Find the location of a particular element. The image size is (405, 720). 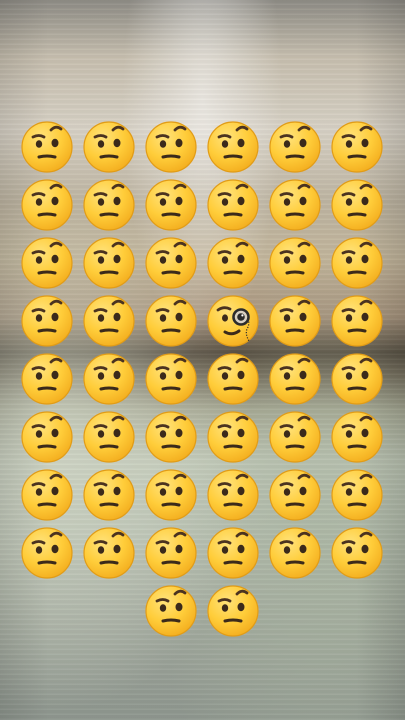

monocle-emoji is located at coordinates (233, 321).